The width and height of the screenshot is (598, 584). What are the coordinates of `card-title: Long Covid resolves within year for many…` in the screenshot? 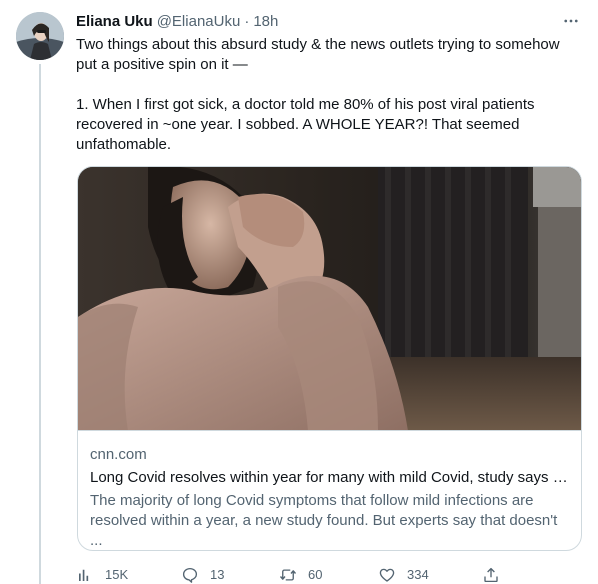 It's located at (329, 477).